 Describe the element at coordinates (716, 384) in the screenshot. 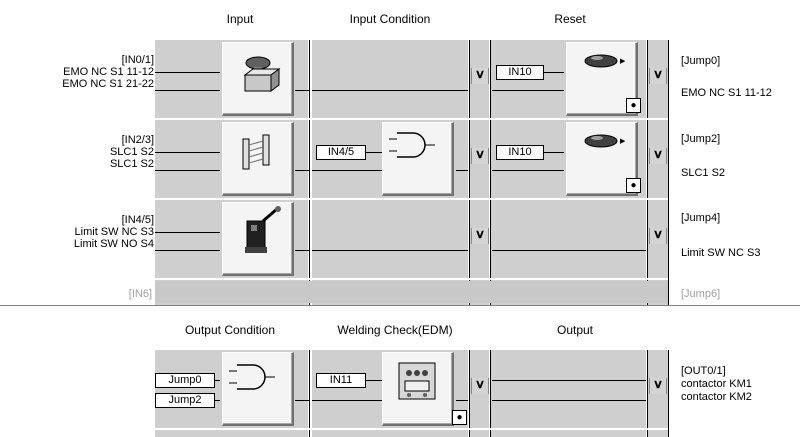

I see `output-label-1: contactor KM1` at that location.